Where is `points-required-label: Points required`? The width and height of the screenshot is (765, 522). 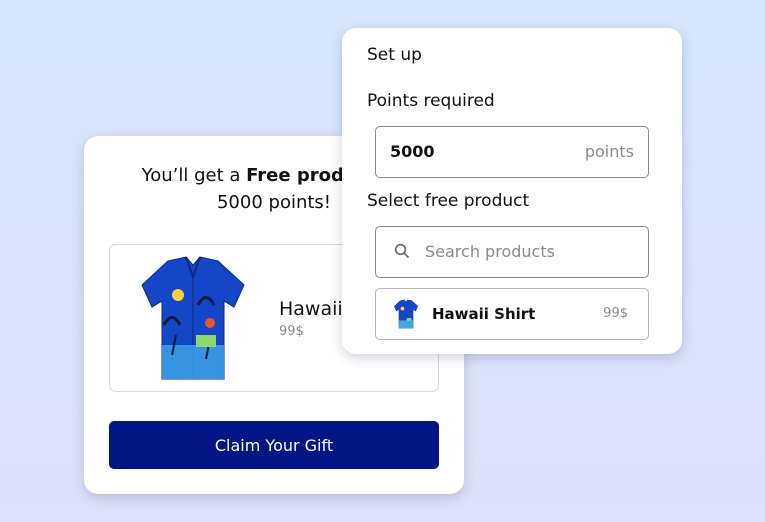 points-required-label: Points required is located at coordinates (431, 101).